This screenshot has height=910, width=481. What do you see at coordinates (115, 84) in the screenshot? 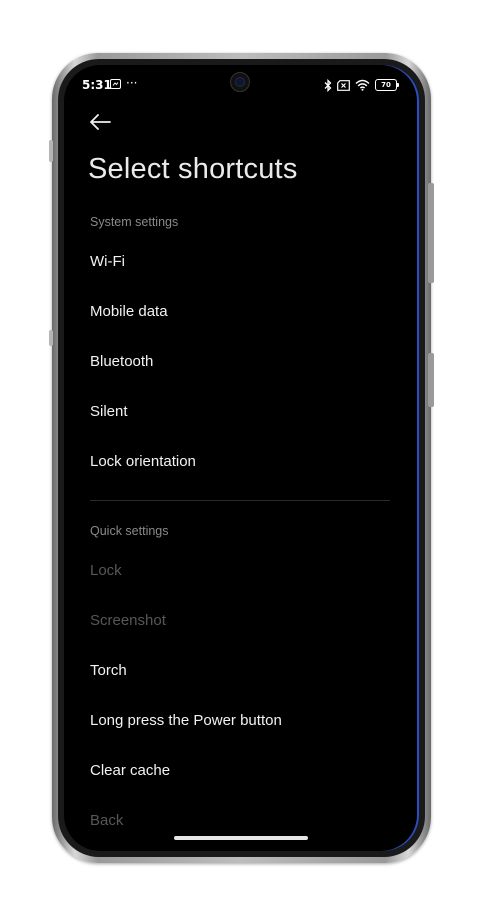
I see `notification-icon` at bounding box center [115, 84].